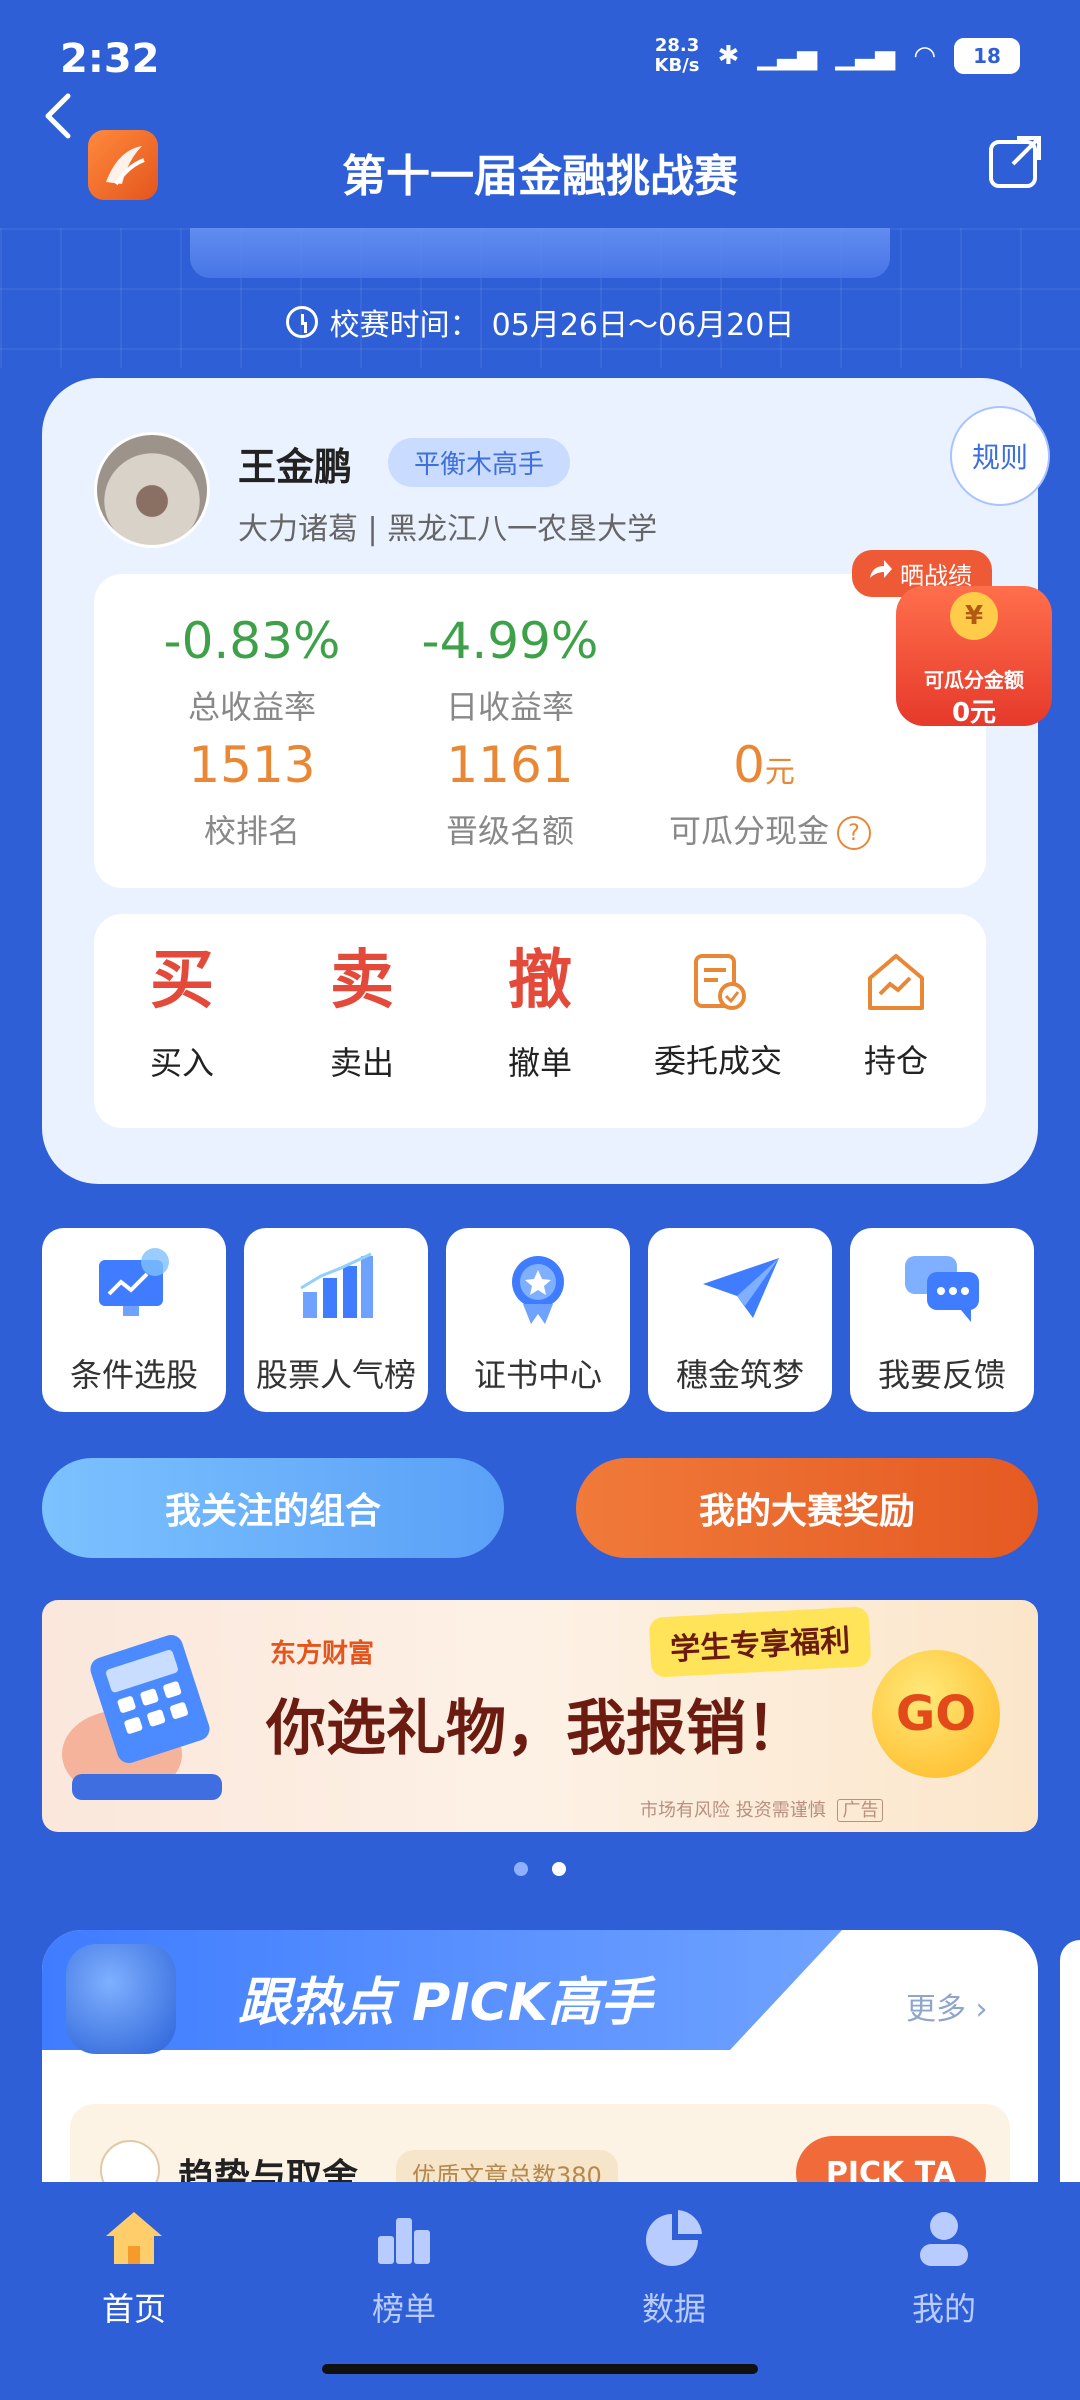 This screenshot has width=1080, height=2400. What do you see at coordinates (987, 56) in the screenshot?
I see `battery-icon: 18` at bounding box center [987, 56].